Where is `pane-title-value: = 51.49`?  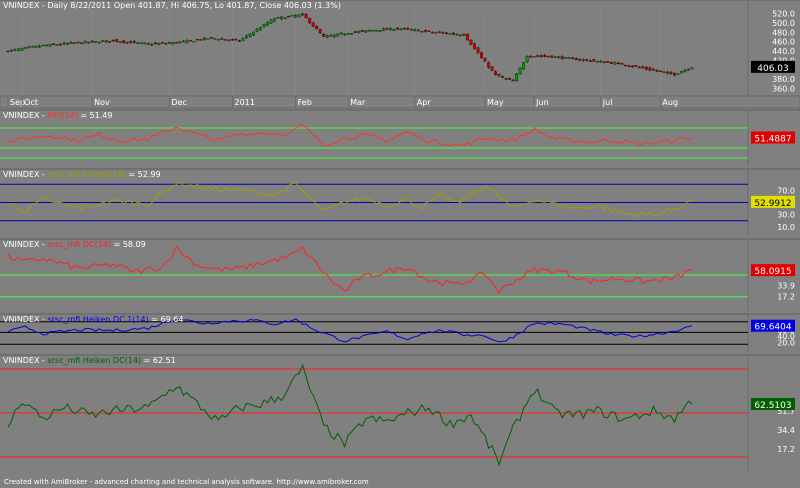 pane-title-value: = 51.49 is located at coordinates (95, 115).